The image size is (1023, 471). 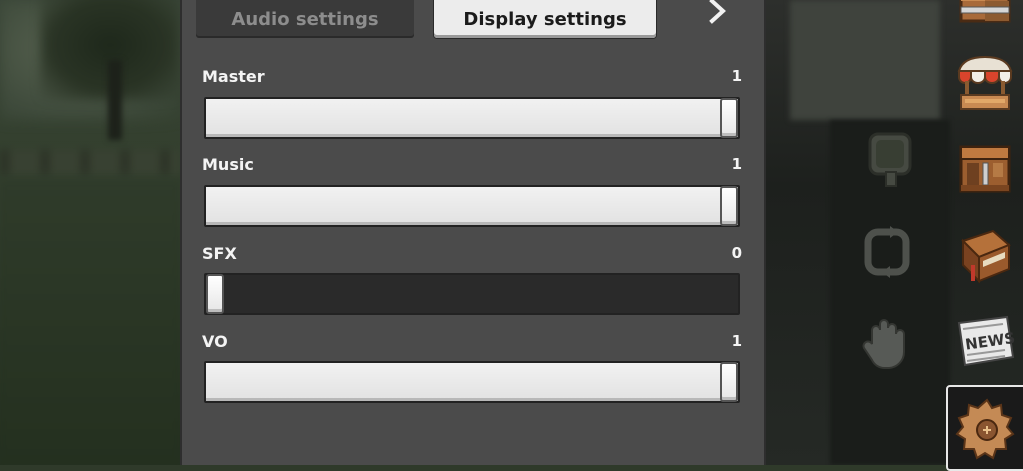 What do you see at coordinates (736, 341) in the screenshot?
I see `vo-value: 1` at bounding box center [736, 341].